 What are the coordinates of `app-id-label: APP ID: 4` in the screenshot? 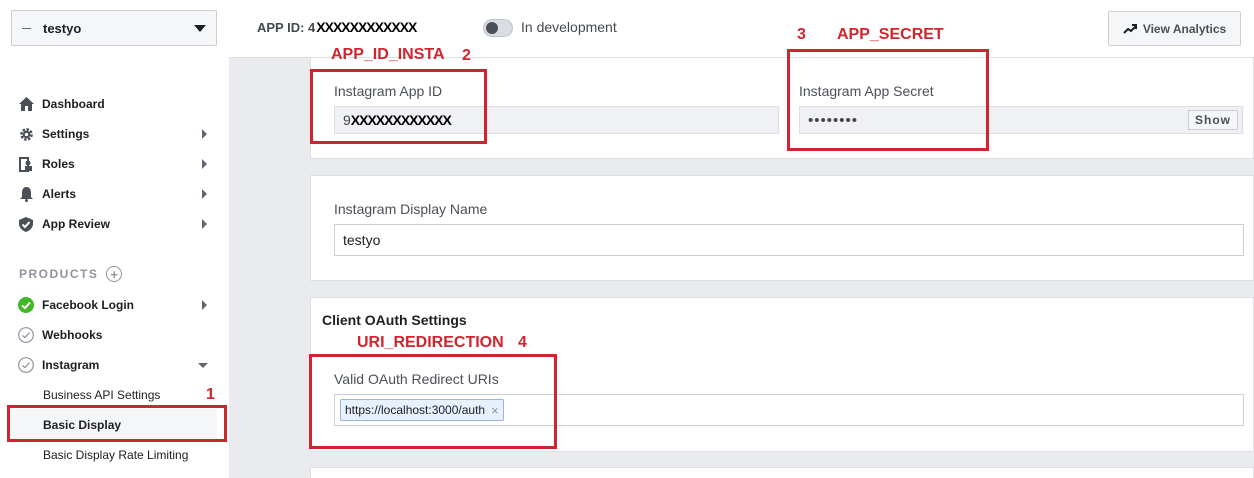 It's located at (286, 27).